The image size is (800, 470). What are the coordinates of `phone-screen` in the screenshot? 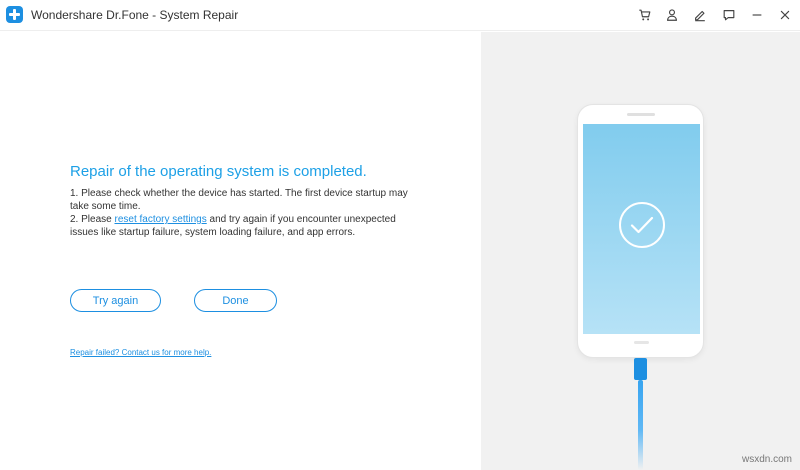 It's located at (641, 229).